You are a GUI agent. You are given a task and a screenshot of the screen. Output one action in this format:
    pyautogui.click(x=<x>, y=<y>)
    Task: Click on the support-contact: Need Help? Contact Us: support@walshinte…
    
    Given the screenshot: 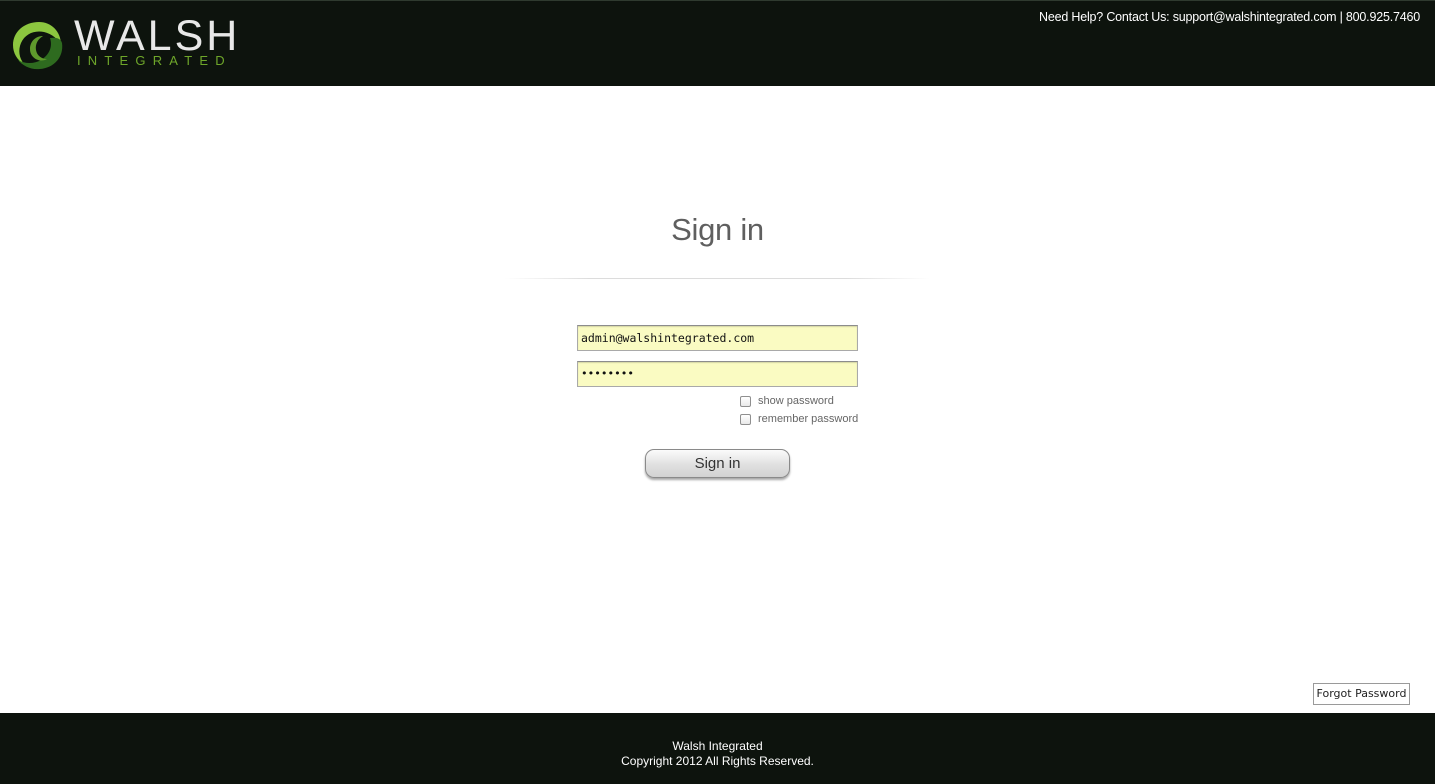 What is the action you would take?
    pyautogui.click(x=1229, y=17)
    